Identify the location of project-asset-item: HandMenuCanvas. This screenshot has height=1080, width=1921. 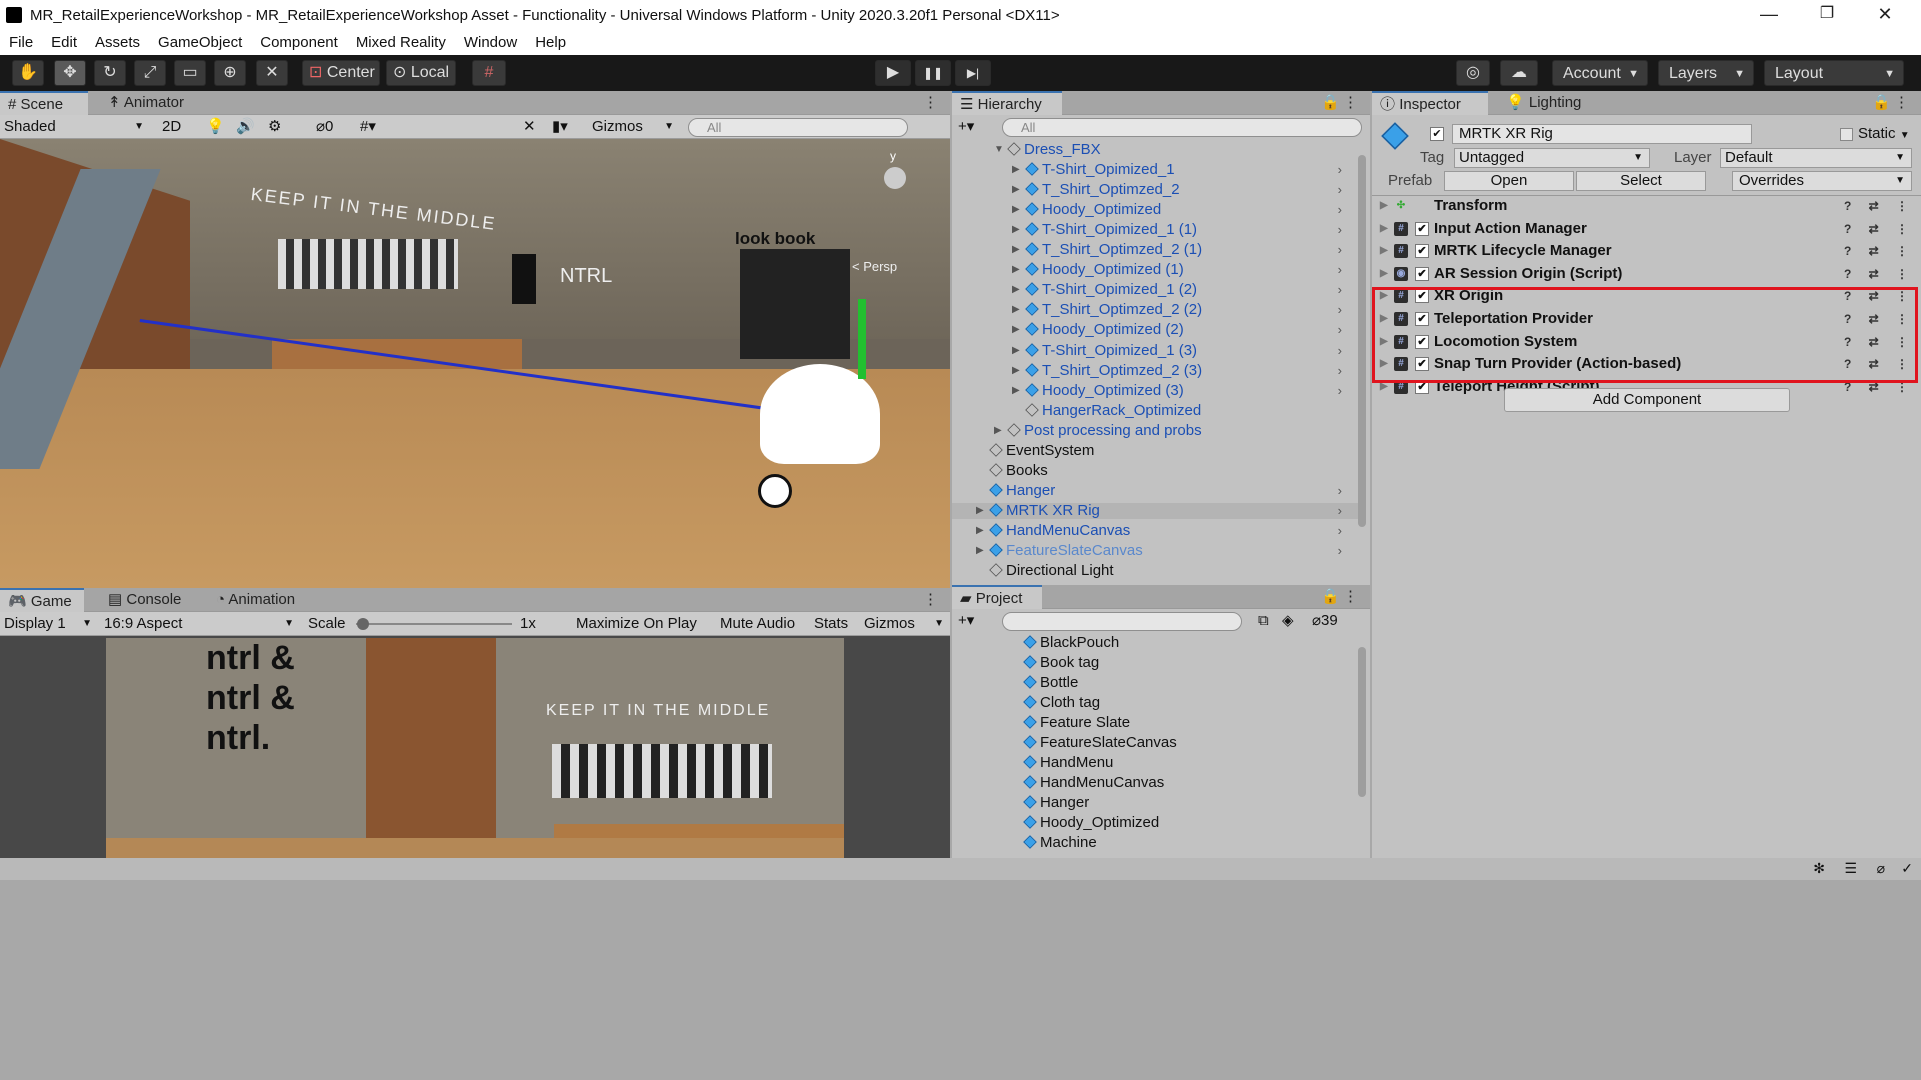
(1156, 783).